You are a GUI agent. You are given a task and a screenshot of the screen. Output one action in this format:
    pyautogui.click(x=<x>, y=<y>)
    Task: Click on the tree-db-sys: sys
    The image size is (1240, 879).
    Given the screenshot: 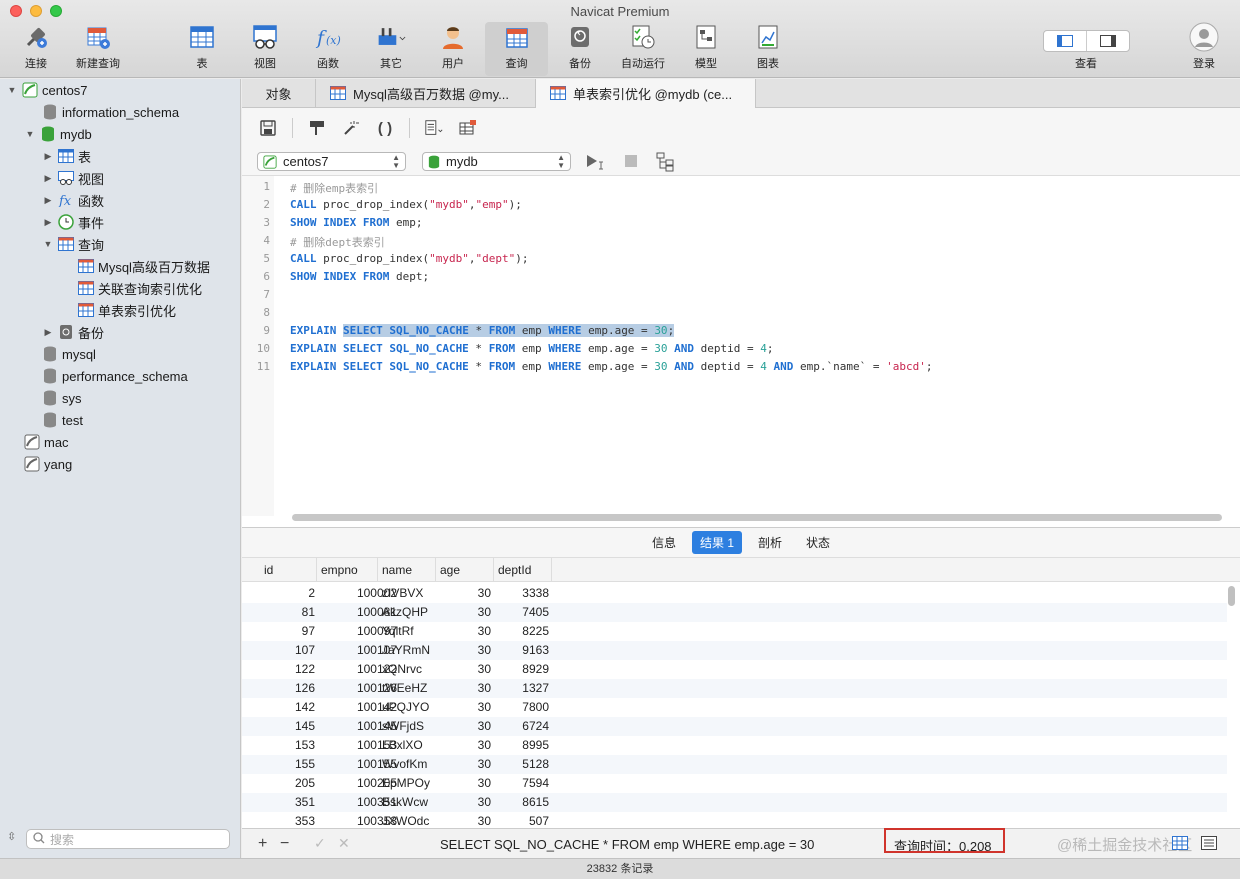 What is the action you would take?
    pyautogui.click(x=62, y=398)
    